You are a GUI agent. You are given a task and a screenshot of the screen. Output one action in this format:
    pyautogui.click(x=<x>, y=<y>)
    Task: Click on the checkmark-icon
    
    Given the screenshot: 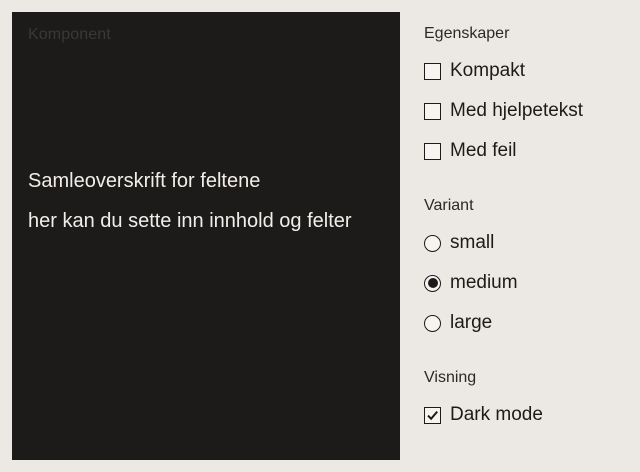 What is the action you would take?
    pyautogui.click(x=432, y=415)
    